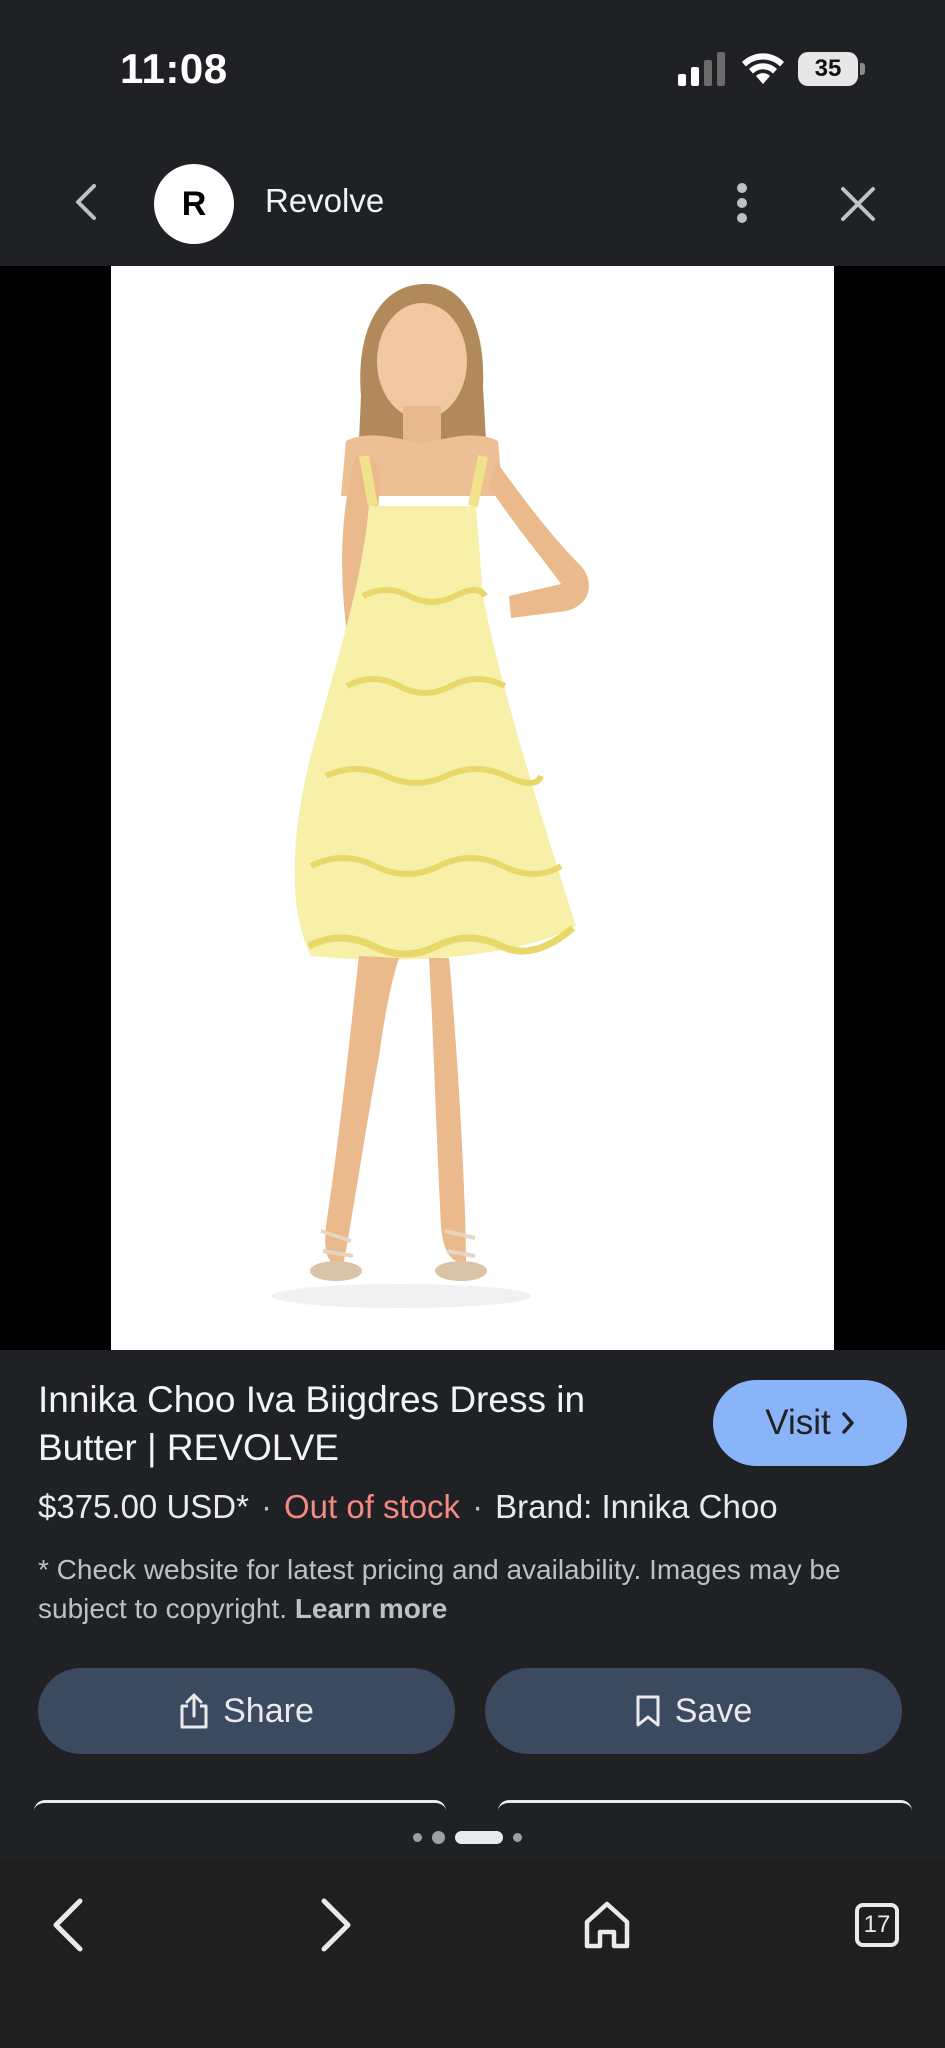 The height and width of the screenshot is (2048, 945). What do you see at coordinates (705, 1805) in the screenshot?
I see `related-card-right` at bounding box center [705, 1805].